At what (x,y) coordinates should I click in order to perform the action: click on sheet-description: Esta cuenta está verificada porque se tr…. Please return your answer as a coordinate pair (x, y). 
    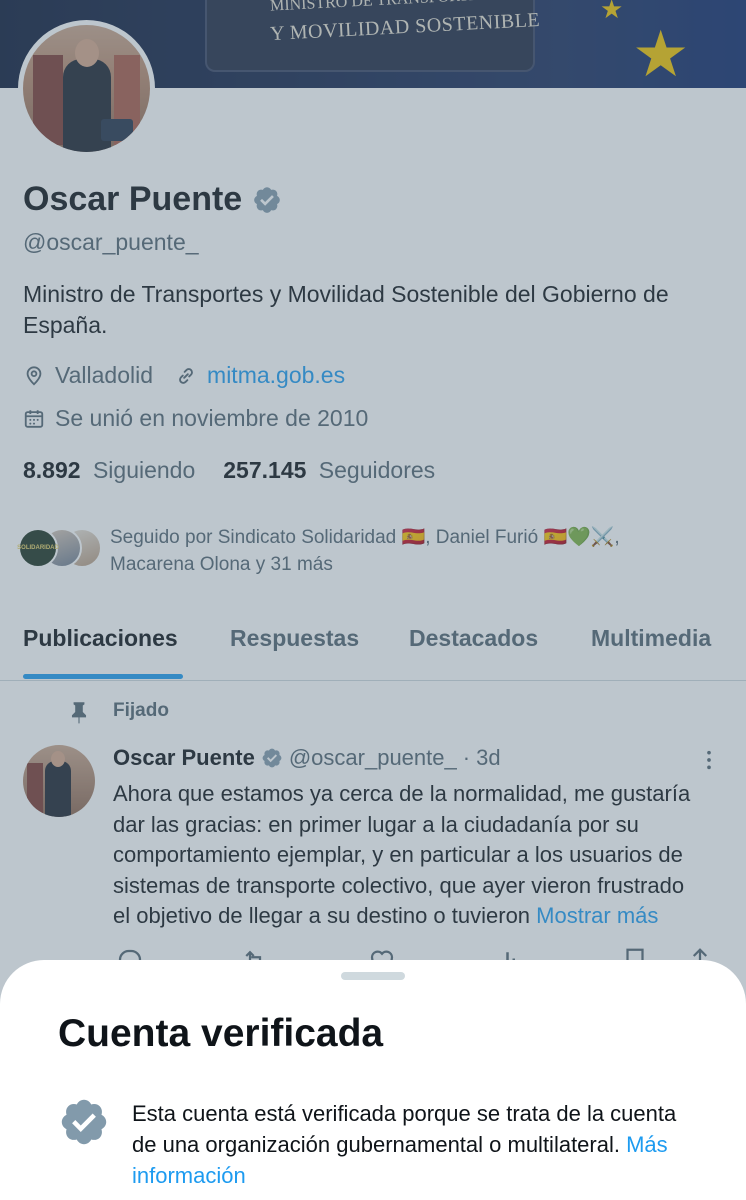
    Looking at the image, I should click on (412, 1144).